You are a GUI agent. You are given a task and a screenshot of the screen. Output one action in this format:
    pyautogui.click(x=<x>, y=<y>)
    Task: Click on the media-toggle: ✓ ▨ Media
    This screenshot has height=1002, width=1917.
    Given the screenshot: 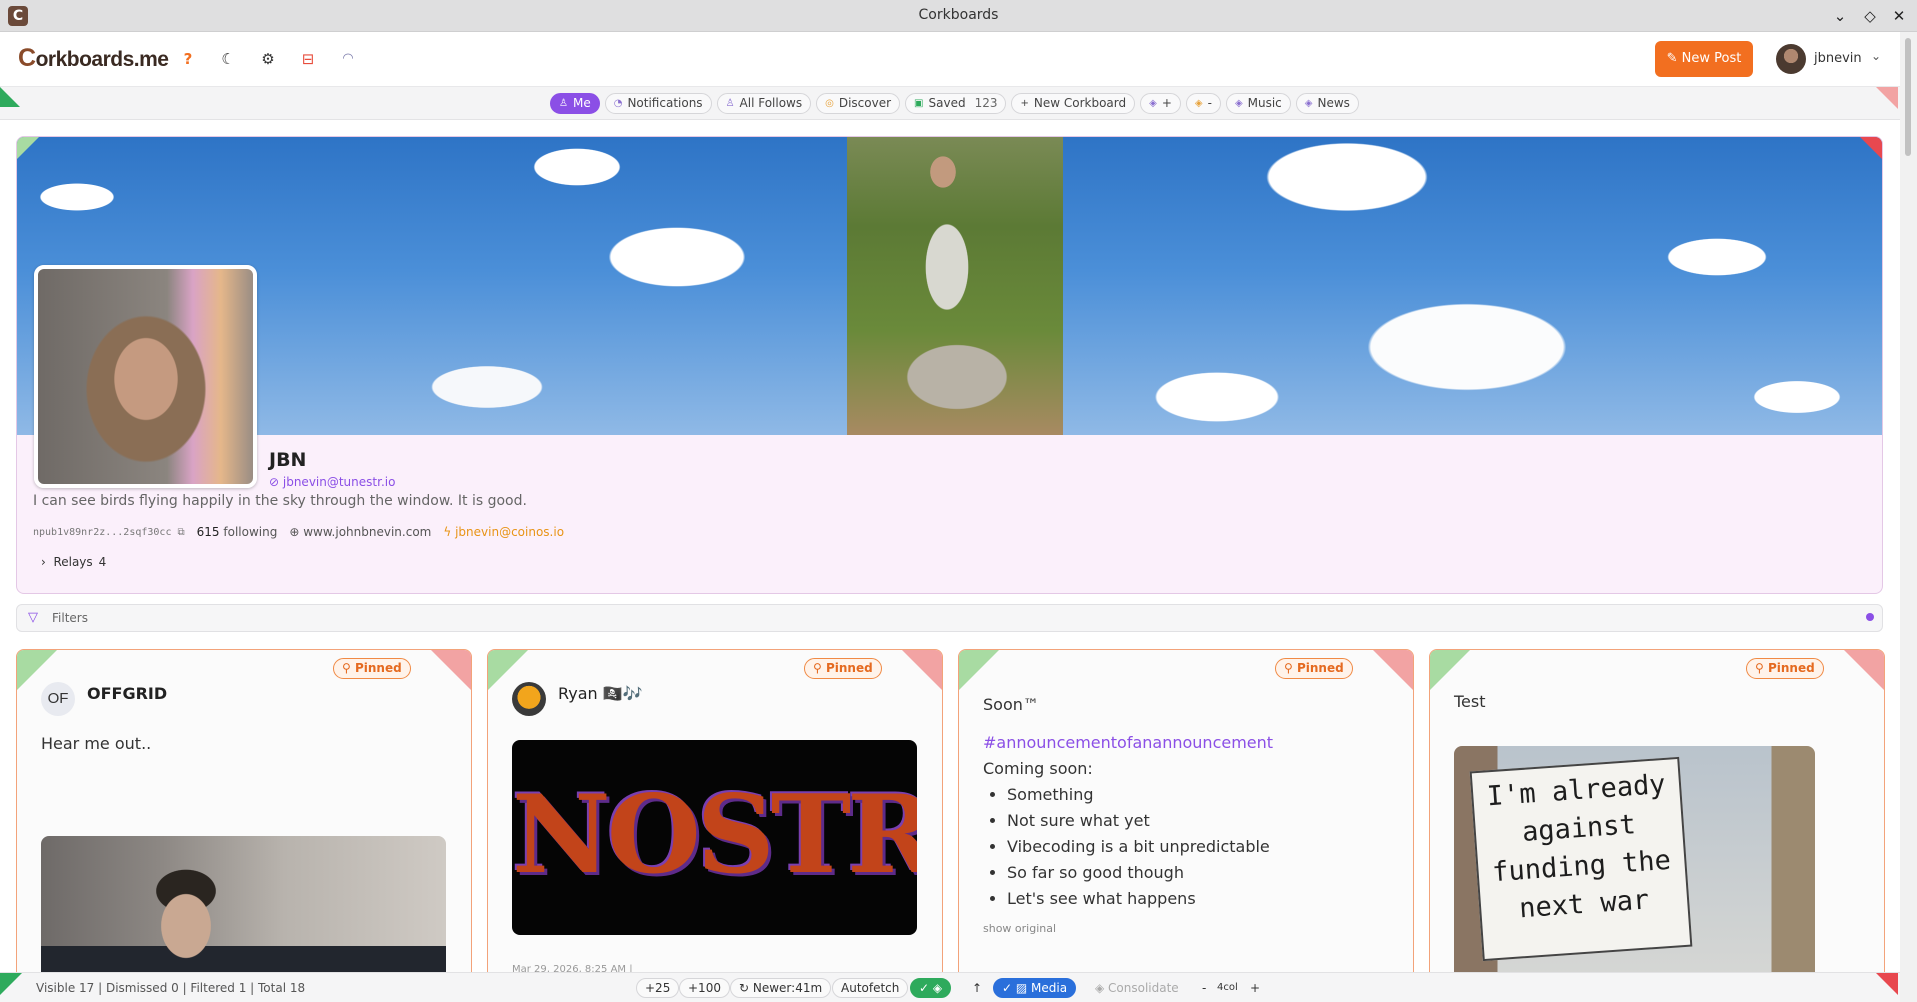 What is the action you would take?
    pyautogui.click(x=1035, y=988)
    